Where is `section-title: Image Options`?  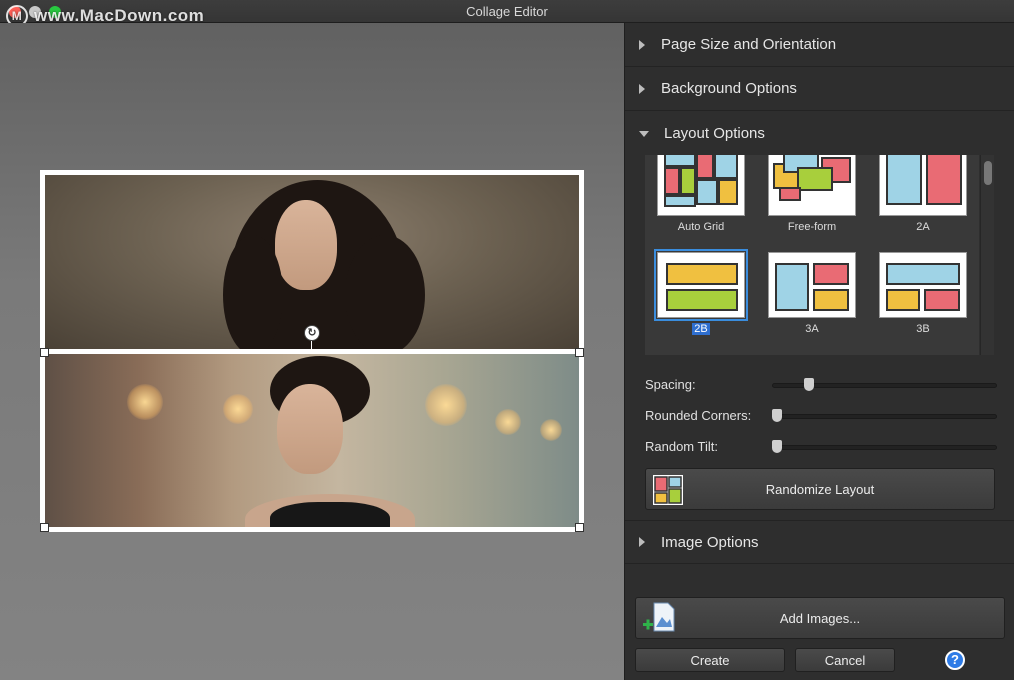 section-title: Image Options is located at coordinates (710, 542).